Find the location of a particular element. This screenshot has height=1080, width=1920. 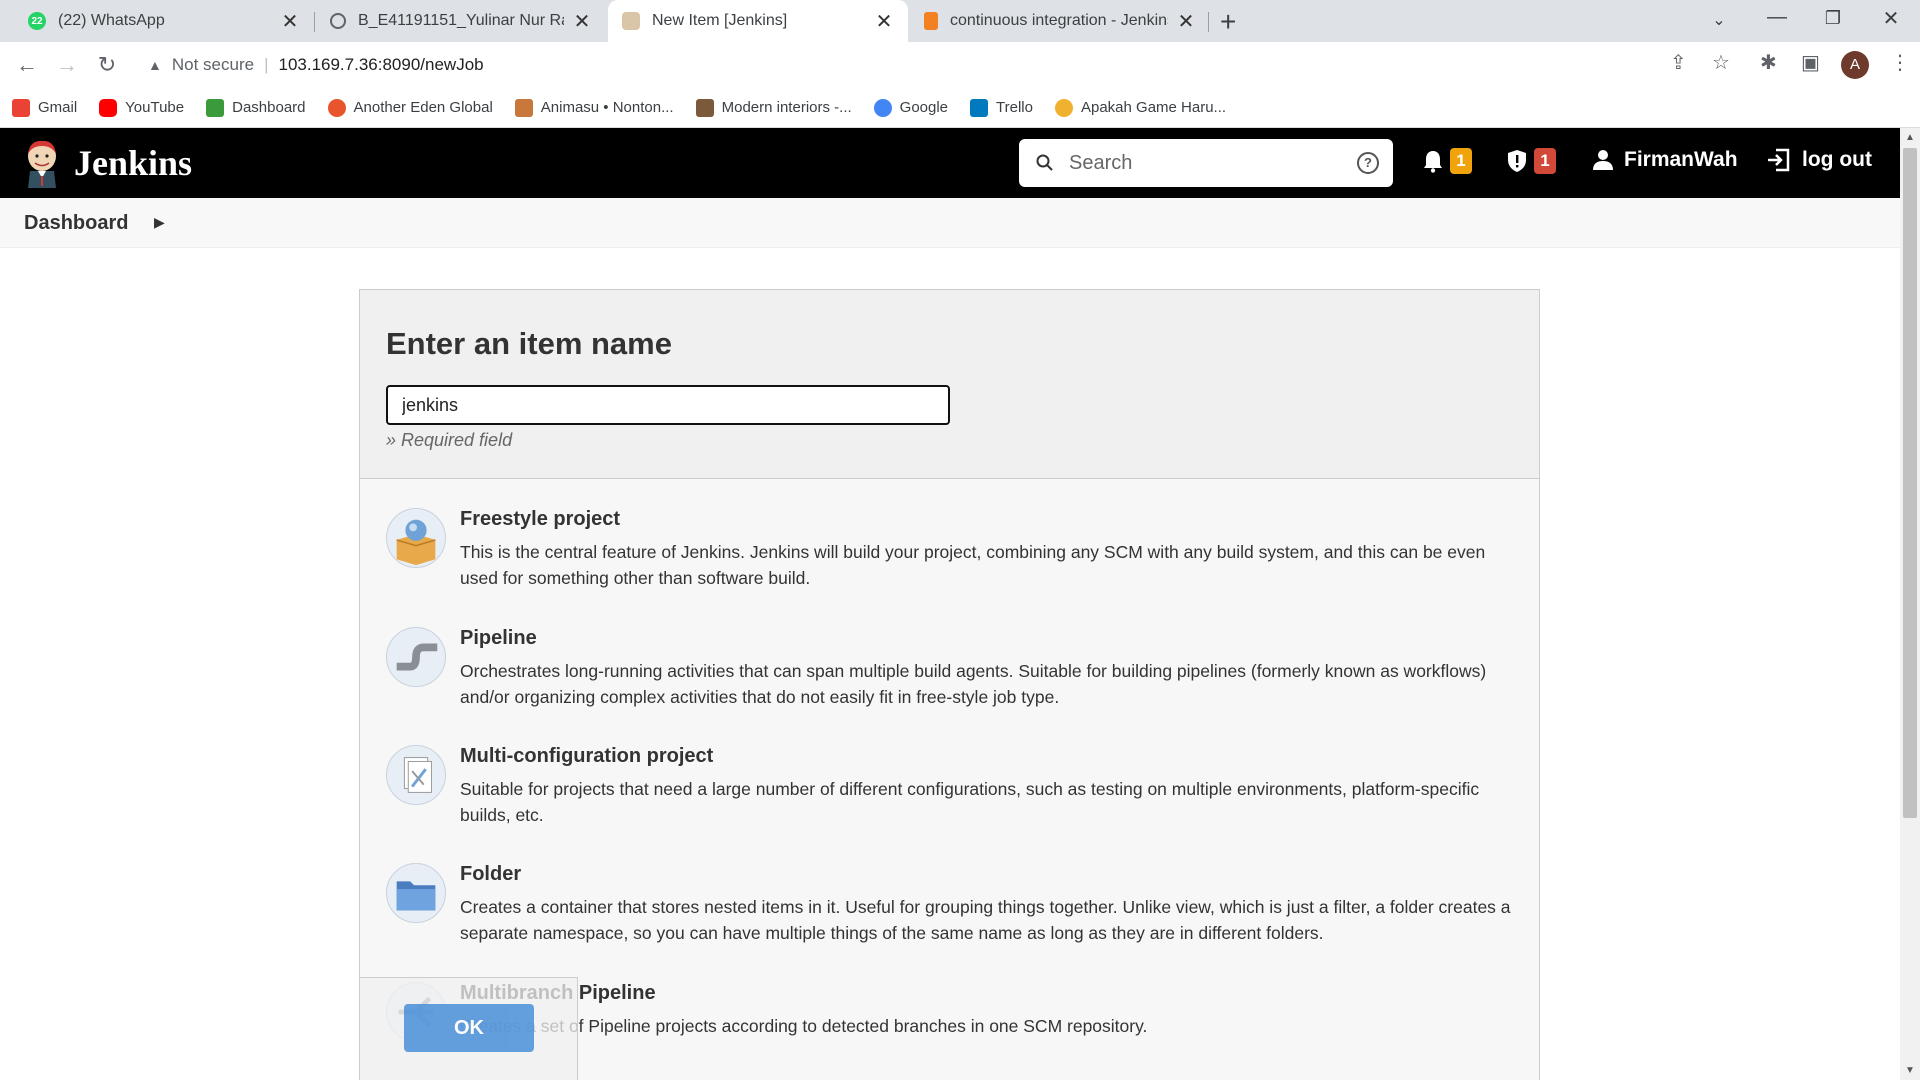

bookmark-star-icon: ☆ is located at coordinates (1721, 62).